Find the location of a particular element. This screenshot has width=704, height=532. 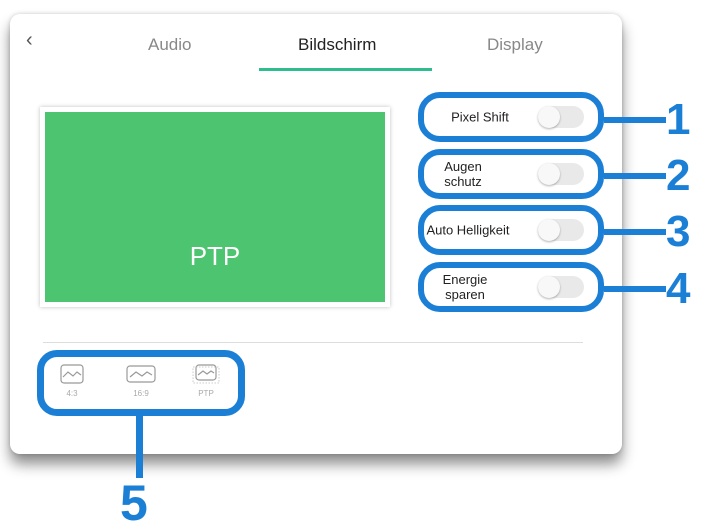

aspect-label: 4:3 is located at coordinates (72, 393).